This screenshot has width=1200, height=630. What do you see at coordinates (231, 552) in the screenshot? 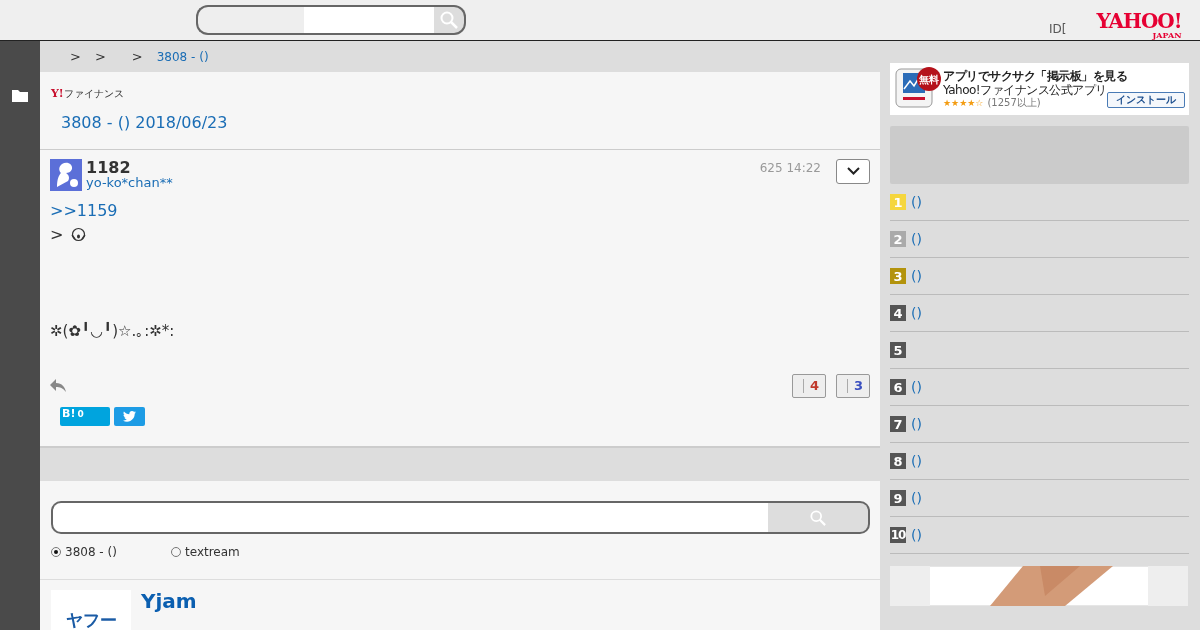
I see `search-scope-radio: textream` at bounding box center [231, 552].